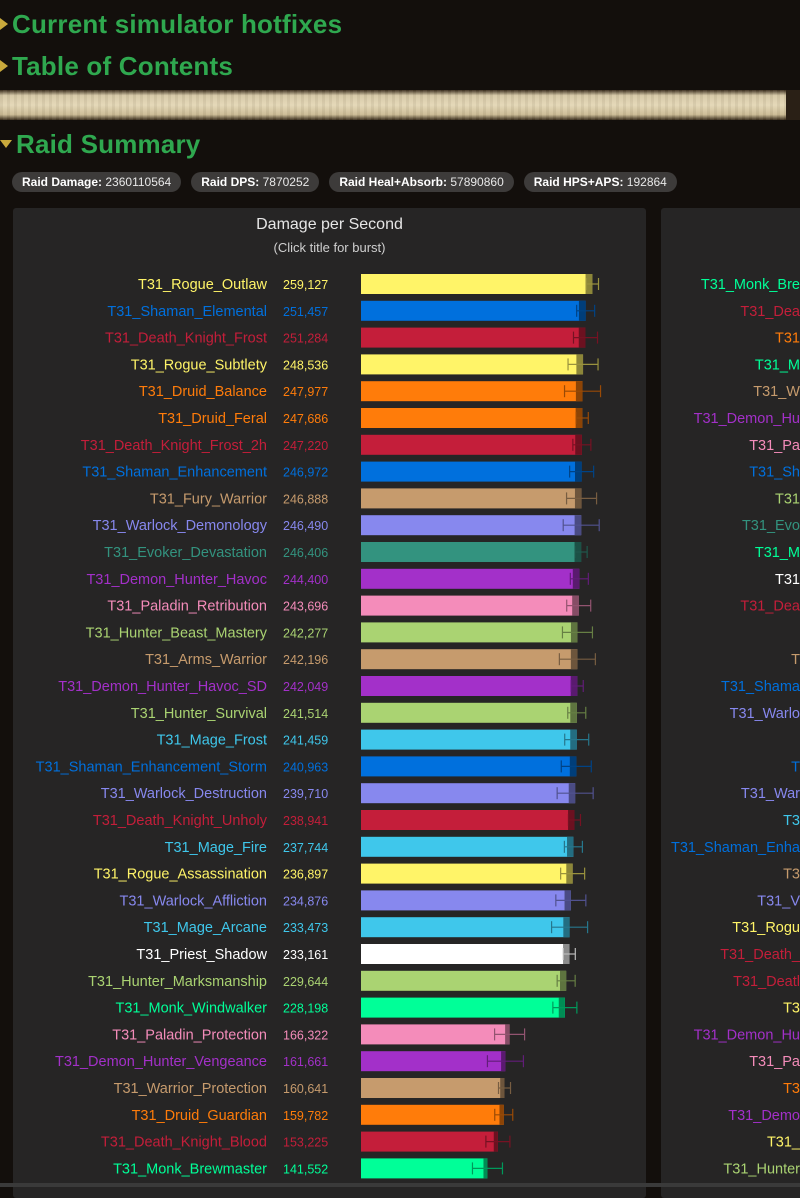 This screenshot has width=800, height=1198. I want to click on right-panel-label: T31_War, so click(770, 794).